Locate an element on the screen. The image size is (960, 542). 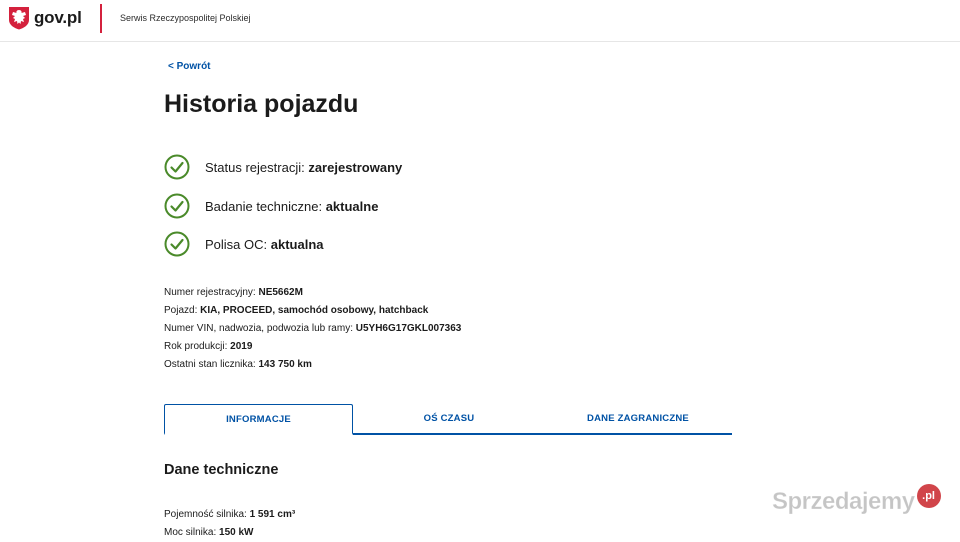
polish-eagle-emblem-icon is located at coordinates (19, 18).